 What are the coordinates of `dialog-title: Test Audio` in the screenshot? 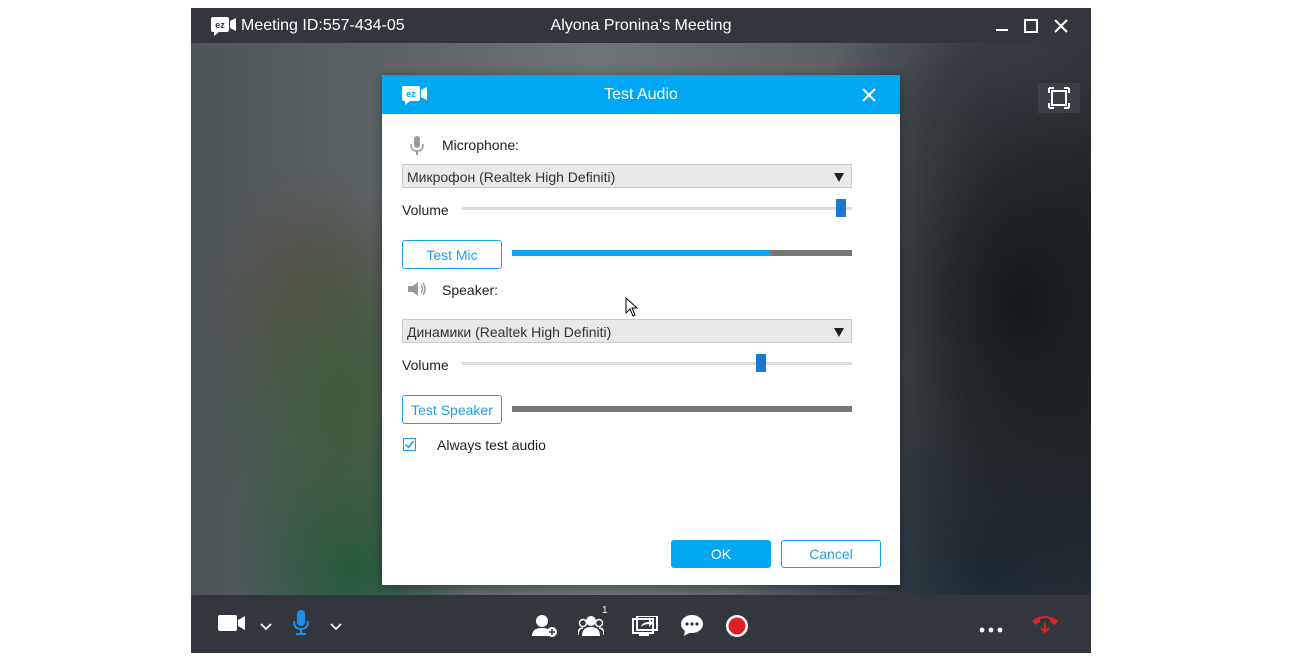 It's located at (641, 94).